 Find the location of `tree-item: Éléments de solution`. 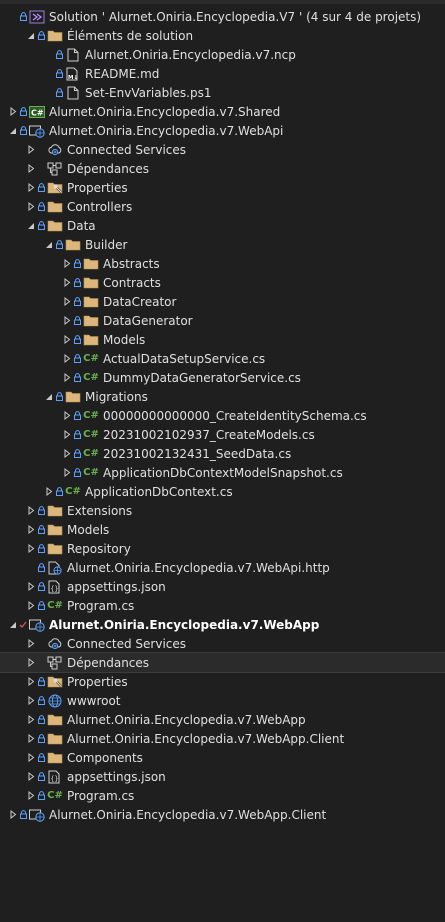

tree-item: Éléments de solution is located at coordinates (222, 35).